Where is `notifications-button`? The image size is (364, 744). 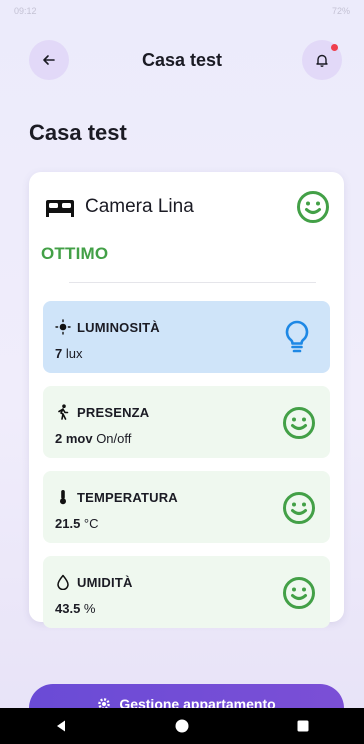 notifications-button is located at coordinates (322, 60).